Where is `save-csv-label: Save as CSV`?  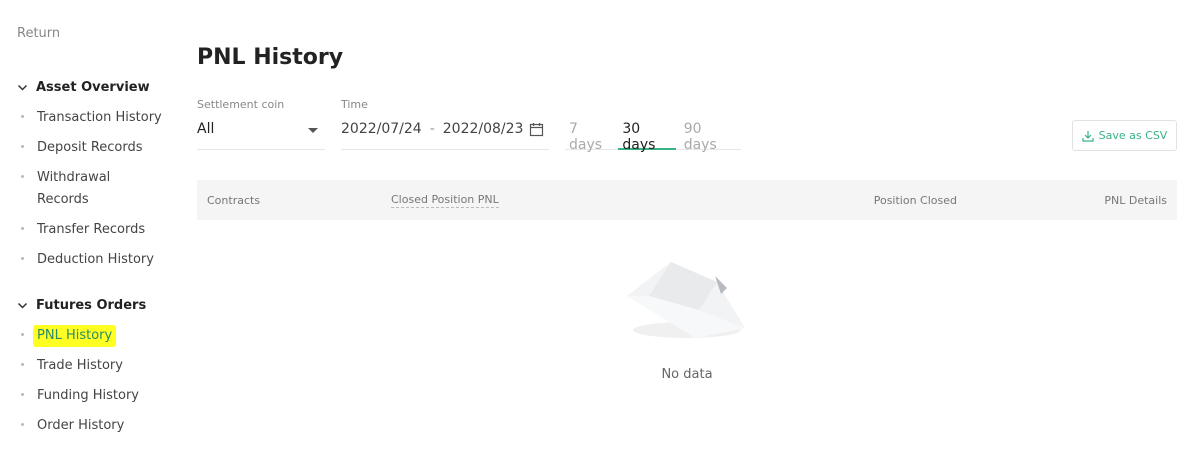
save-csv-label: Save as CSV is located at coordinates (1133, 135).